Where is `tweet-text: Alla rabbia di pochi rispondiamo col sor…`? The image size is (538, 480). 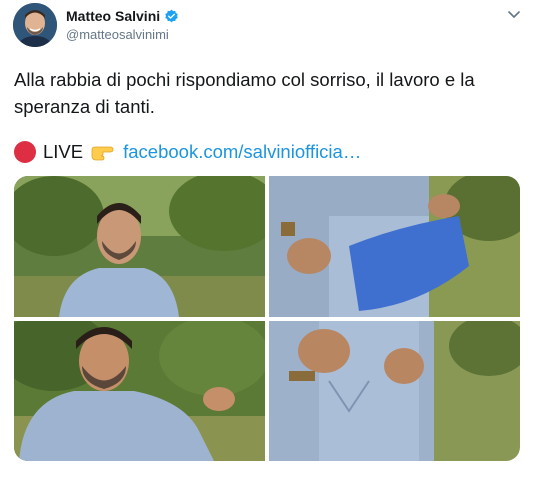 tweet-text: Alla rabbia di pochi rispondiamo col sor… is located at coordinates (244, 93).